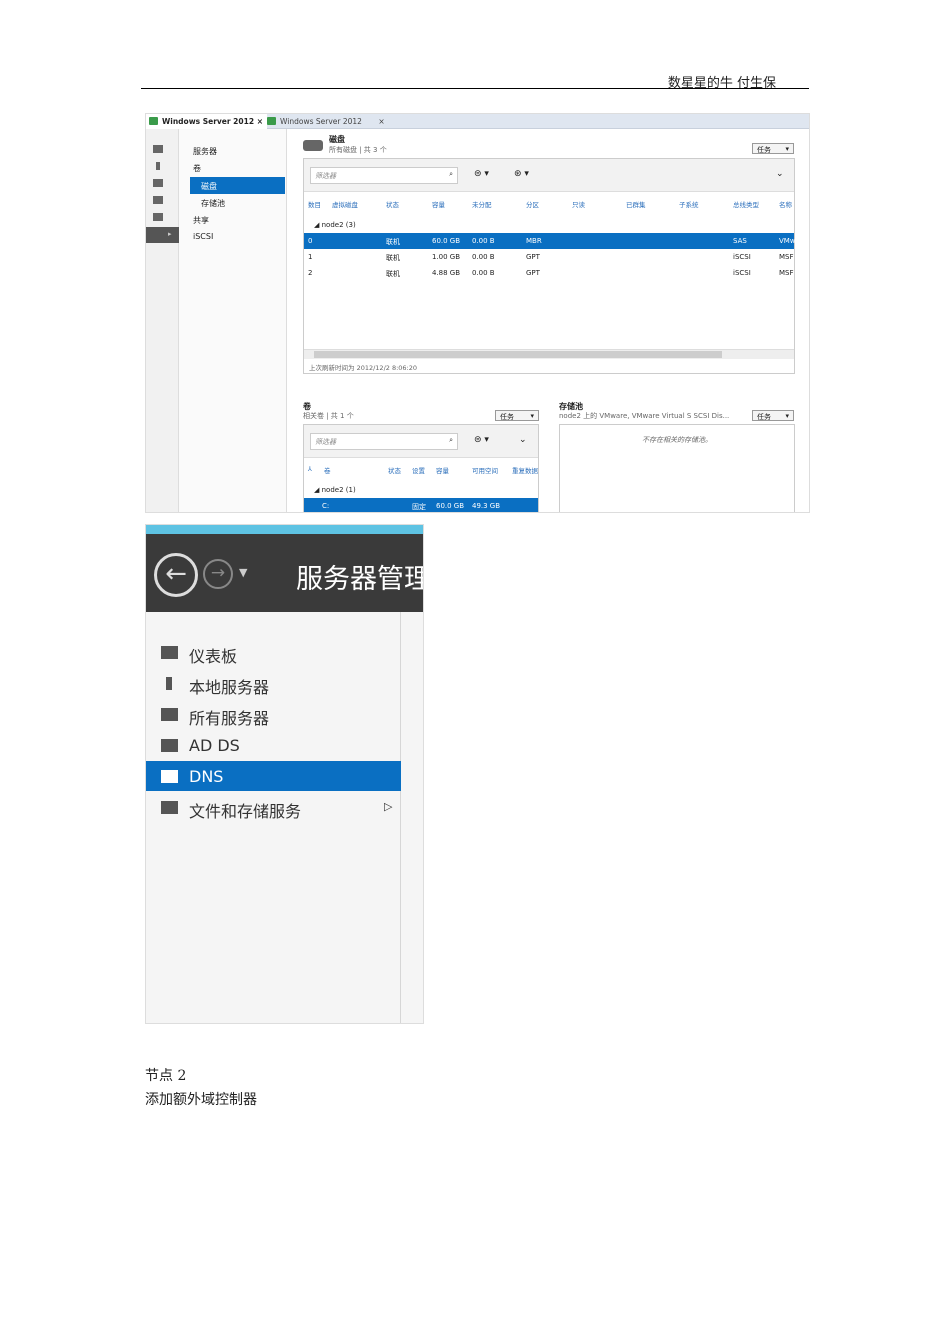 This screenshot has width=950, height=1344. Describe the element at coordinates (450, 506) in the screenshot. I see `table-cell: 60.0 GB` at that location.